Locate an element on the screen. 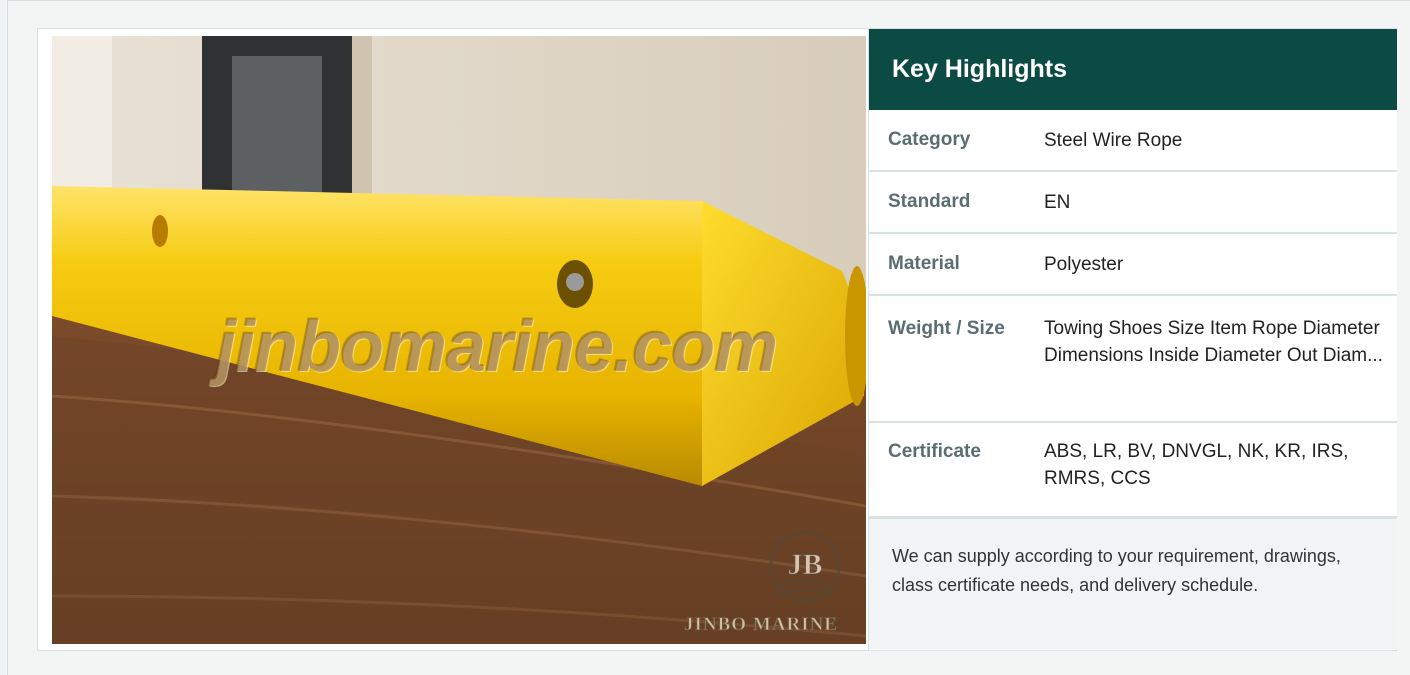  spec-label: Weight / Size is located at coordinates (946, 328).